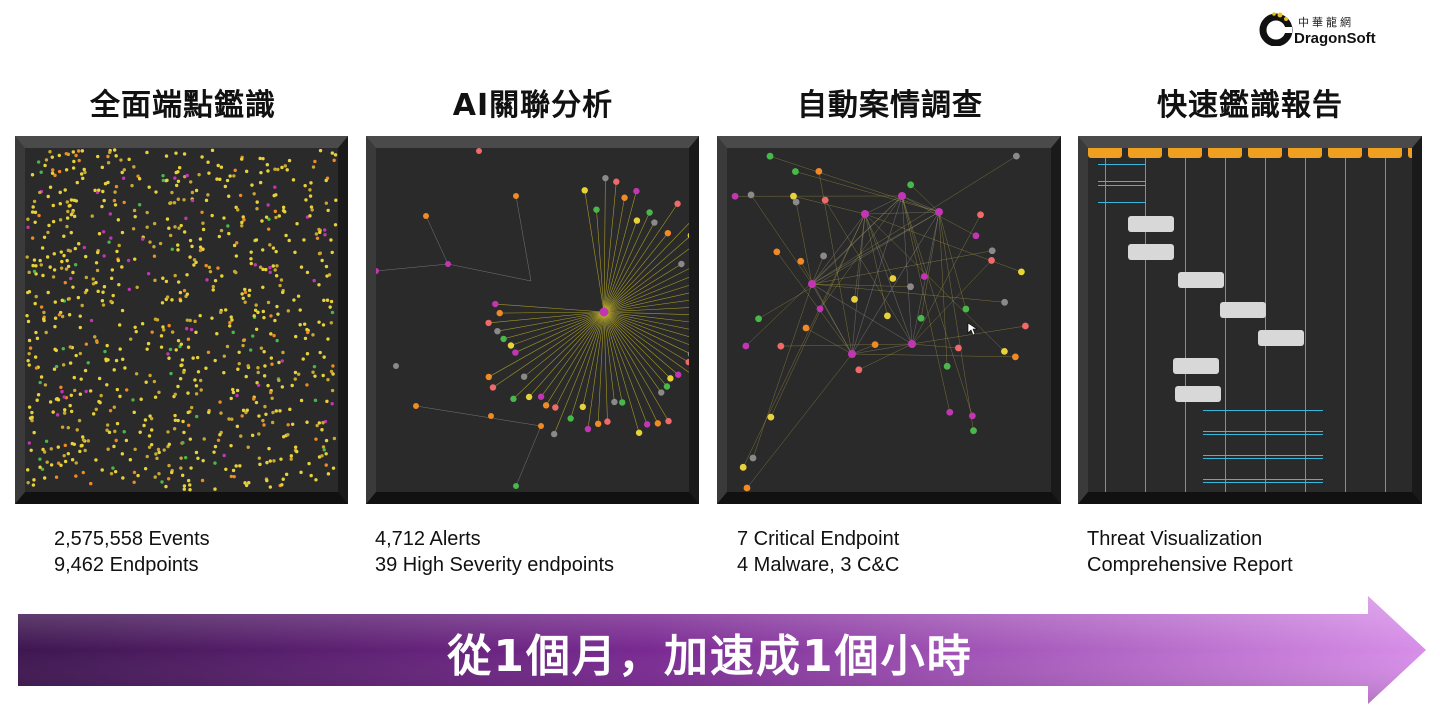 The image size is (1440, 724). Describe the element at coordinates (181, 320) in the screenshot. I see `endpoint-scatter-plot` at that location.